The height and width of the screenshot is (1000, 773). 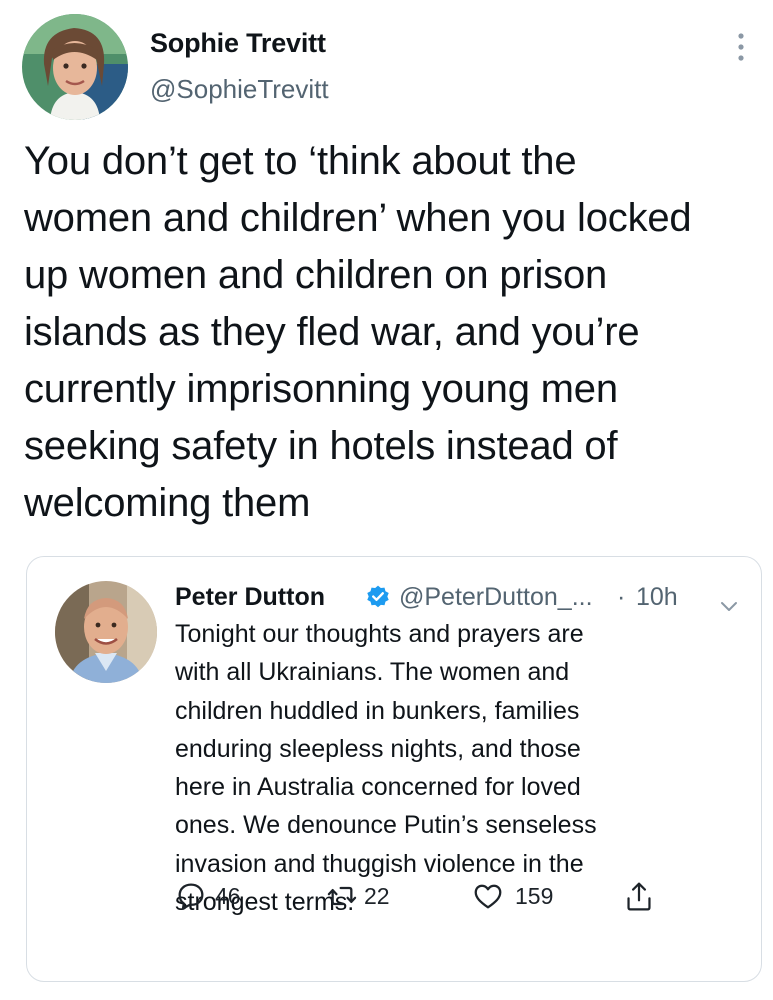 I want to click on chevron-down-icon, so click(x=729, y=600).